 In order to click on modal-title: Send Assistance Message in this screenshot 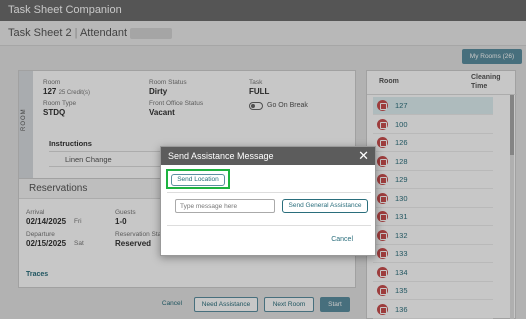, I will do `click(221, 156)`.